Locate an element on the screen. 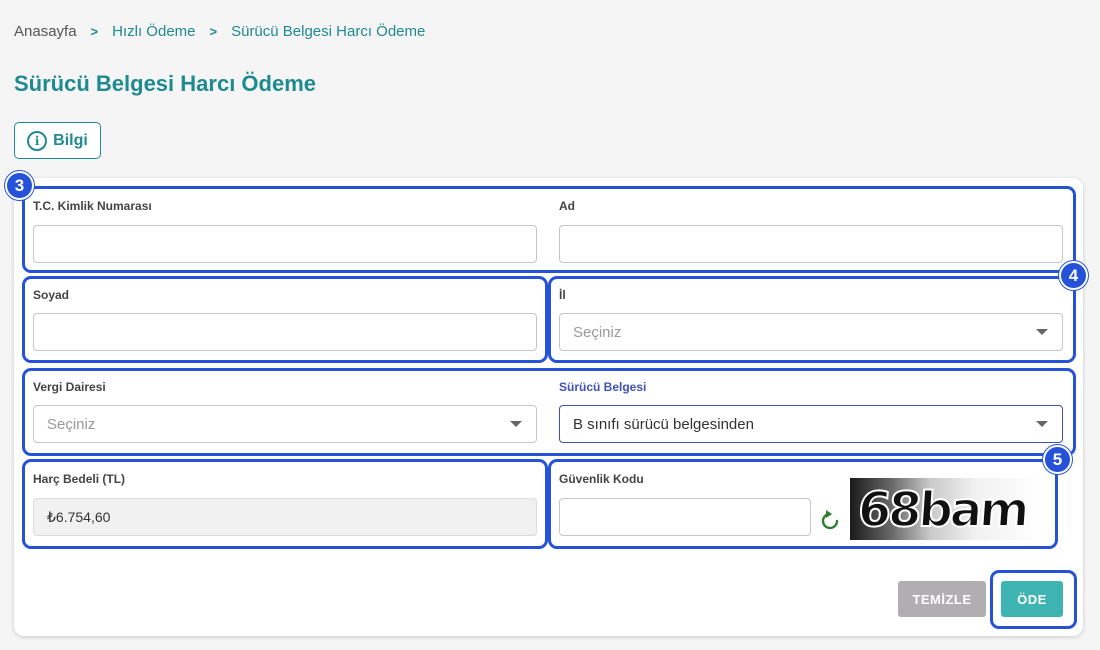  captcha-text: 68bam is located at coordinates (942, 510).